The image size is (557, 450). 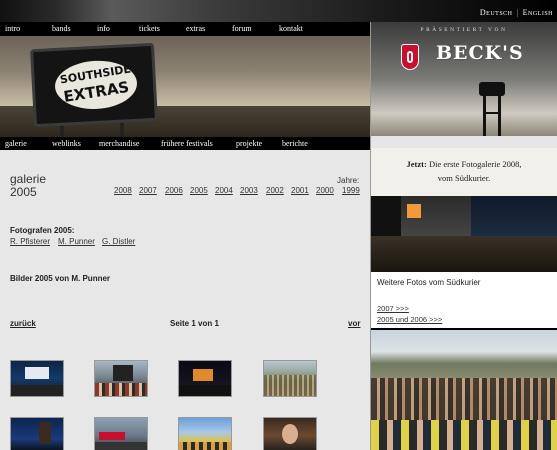 I want to click on thumb-stage, so click(x=123, y=373).